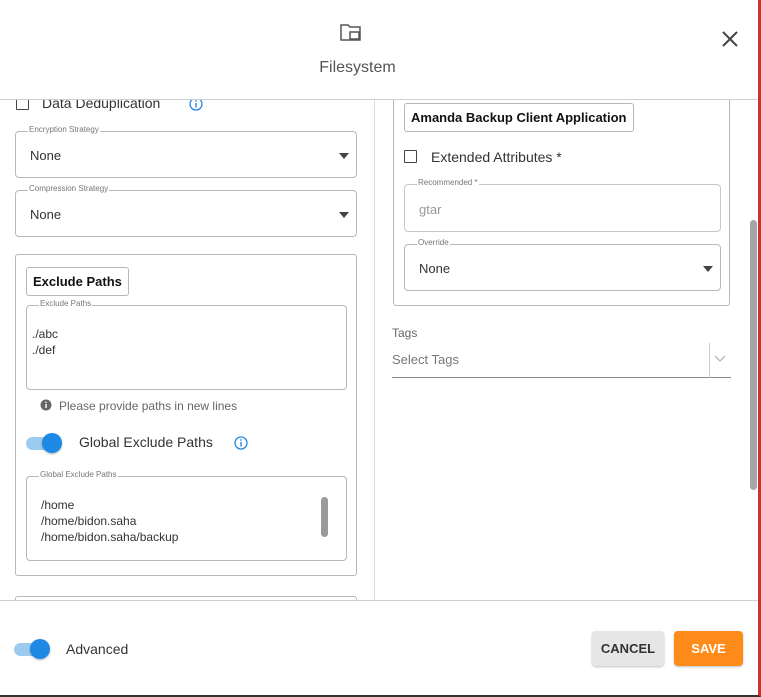 This screenshot has height=697, width=761. What do you see at coordinates (64, 129) in the screenshot?
I see `encryption-strategy-legend: Encryption Strategy` at bounding box center [64, 129].